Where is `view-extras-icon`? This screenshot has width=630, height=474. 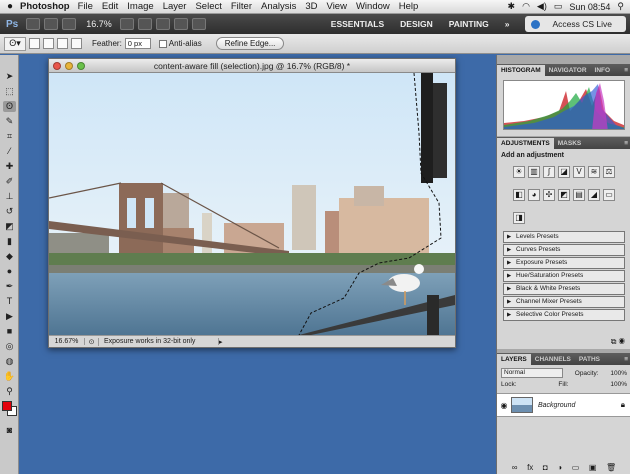 view-extras-icon is located at coordinates (69, 24).